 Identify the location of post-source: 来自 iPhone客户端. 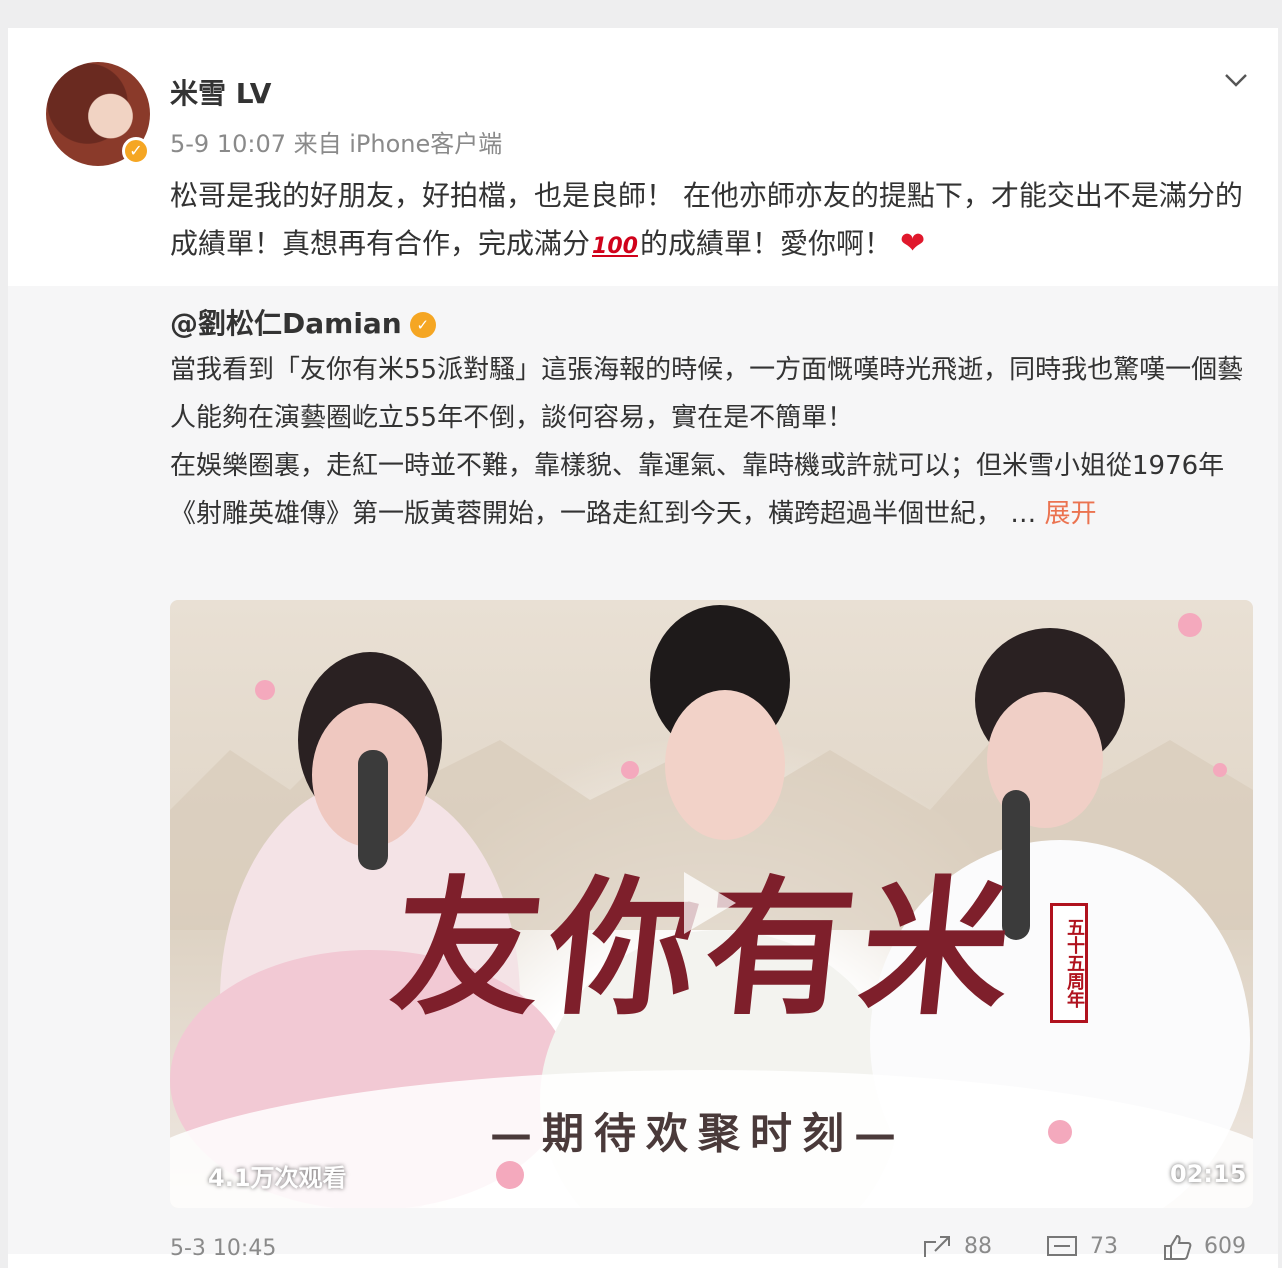
(398, 144).